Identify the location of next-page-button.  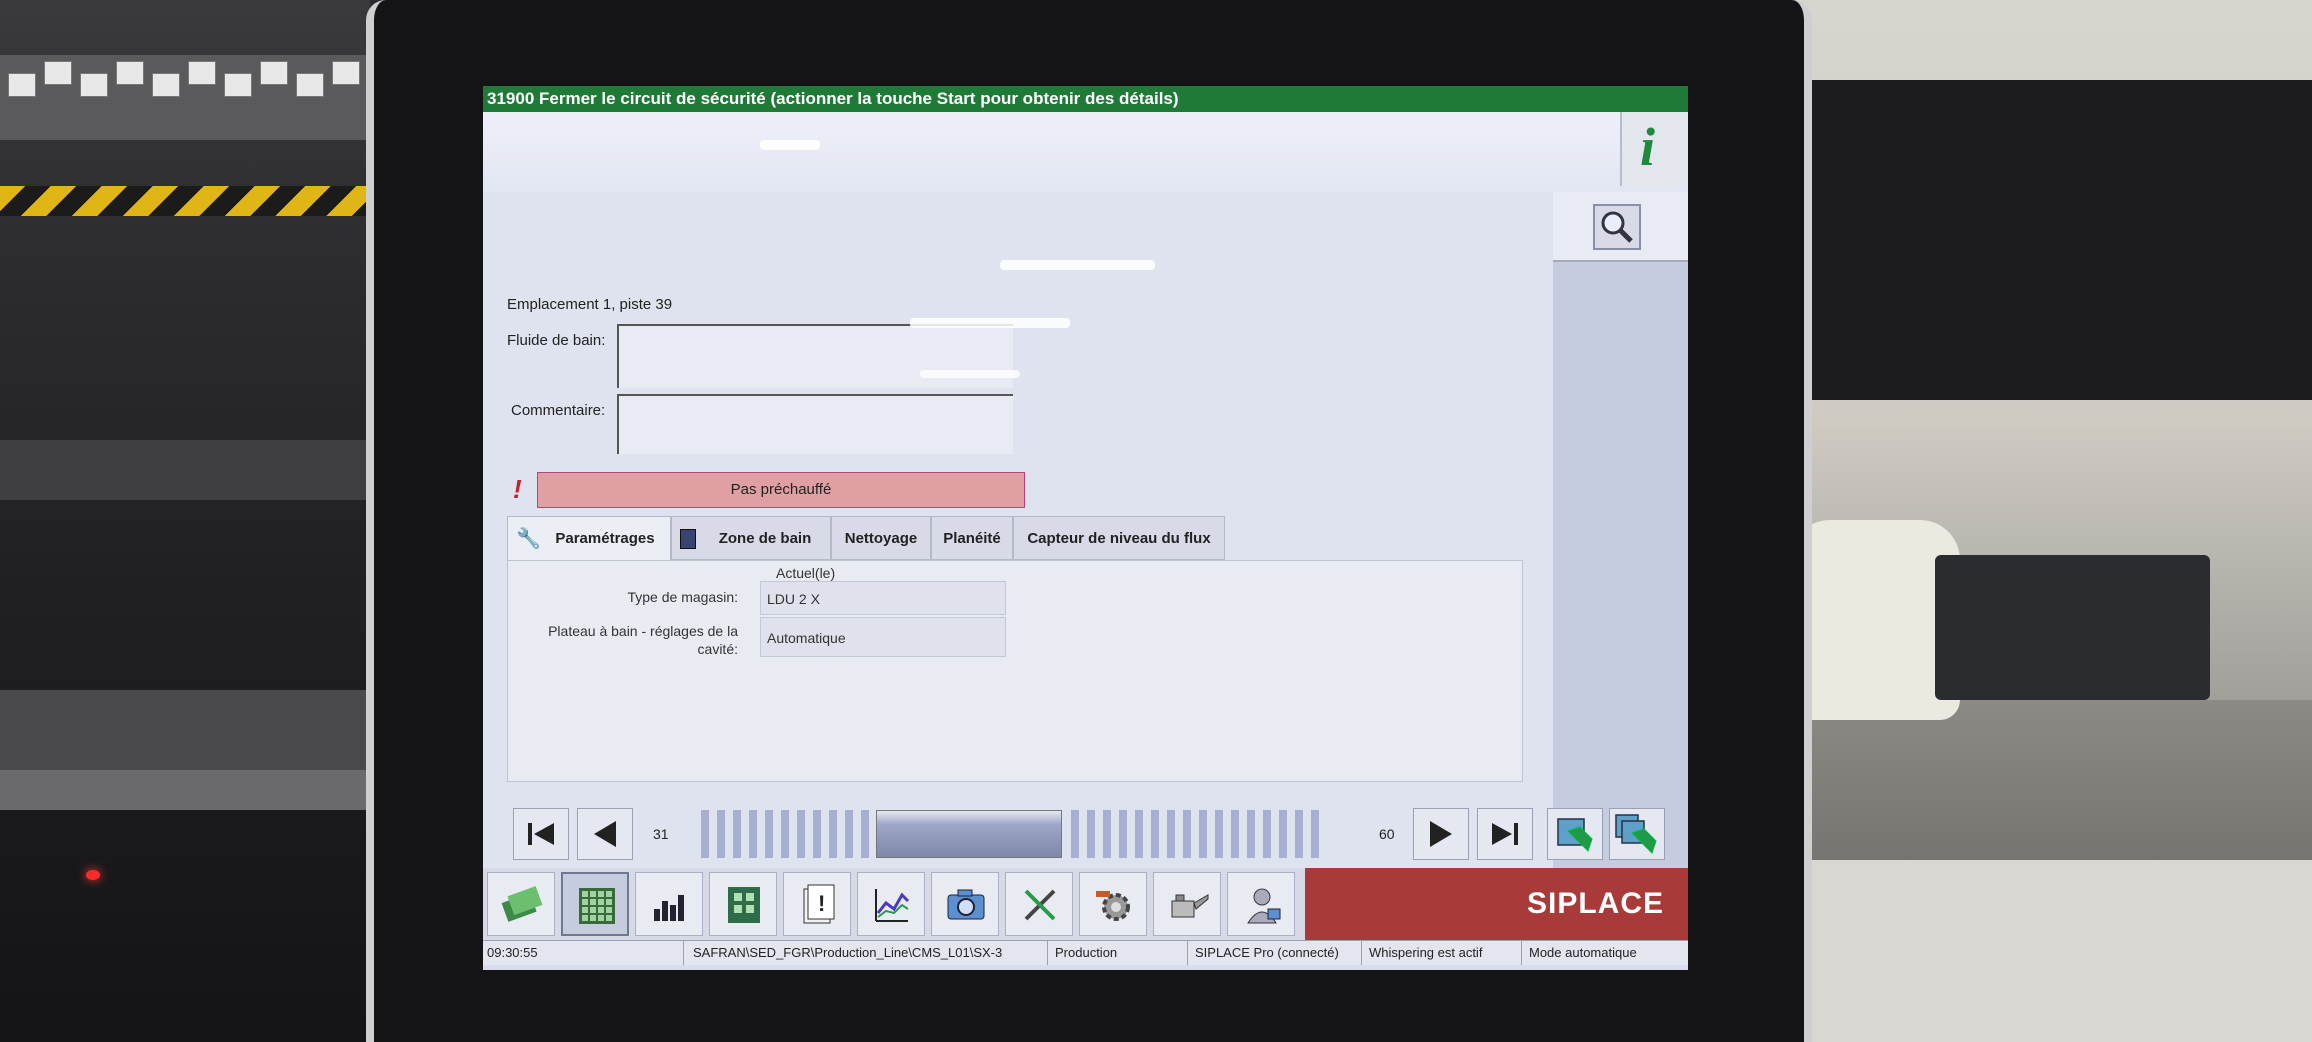
(1441, 834).